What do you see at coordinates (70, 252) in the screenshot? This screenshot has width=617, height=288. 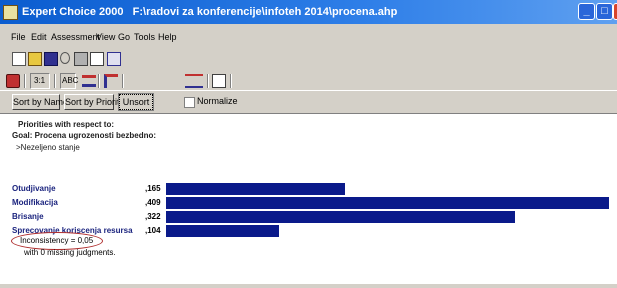 I see `missing-judgments-text: with 0 missing judgments.` at bounding box center [70, 252].